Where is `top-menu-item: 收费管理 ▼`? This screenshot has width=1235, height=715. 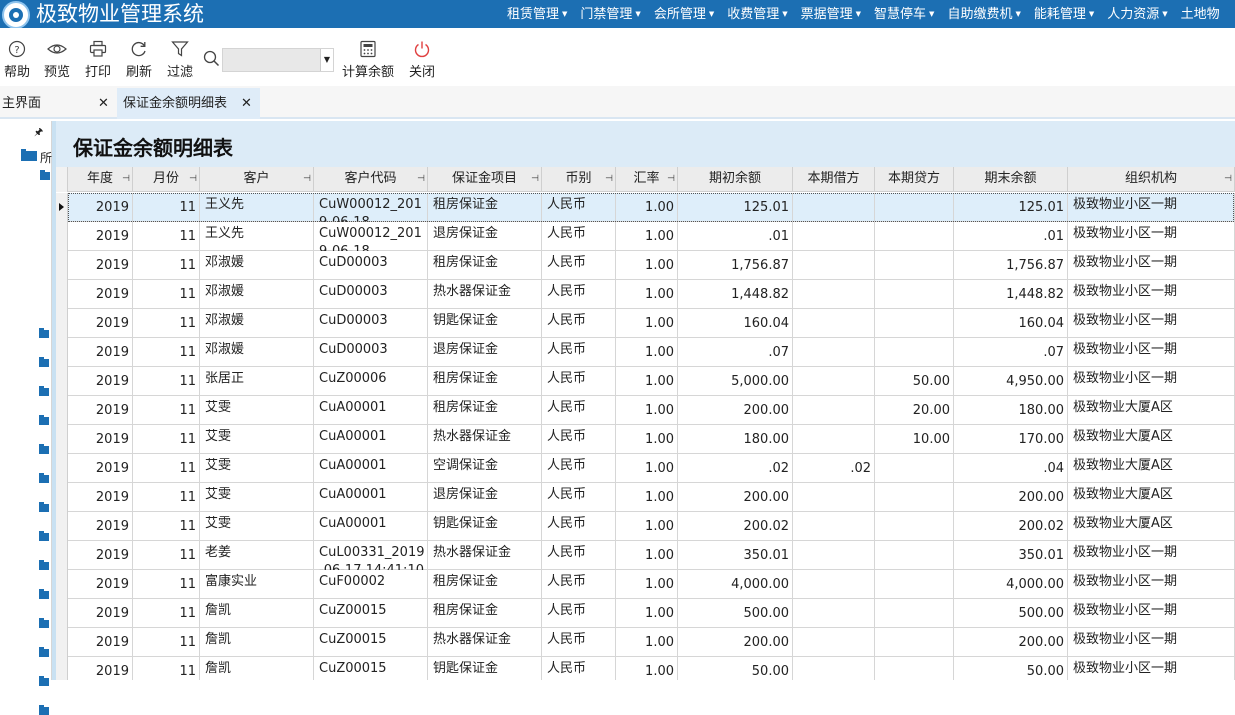
top-menu-item: 收费管理 ▼ is located at coordinates (754, 14).